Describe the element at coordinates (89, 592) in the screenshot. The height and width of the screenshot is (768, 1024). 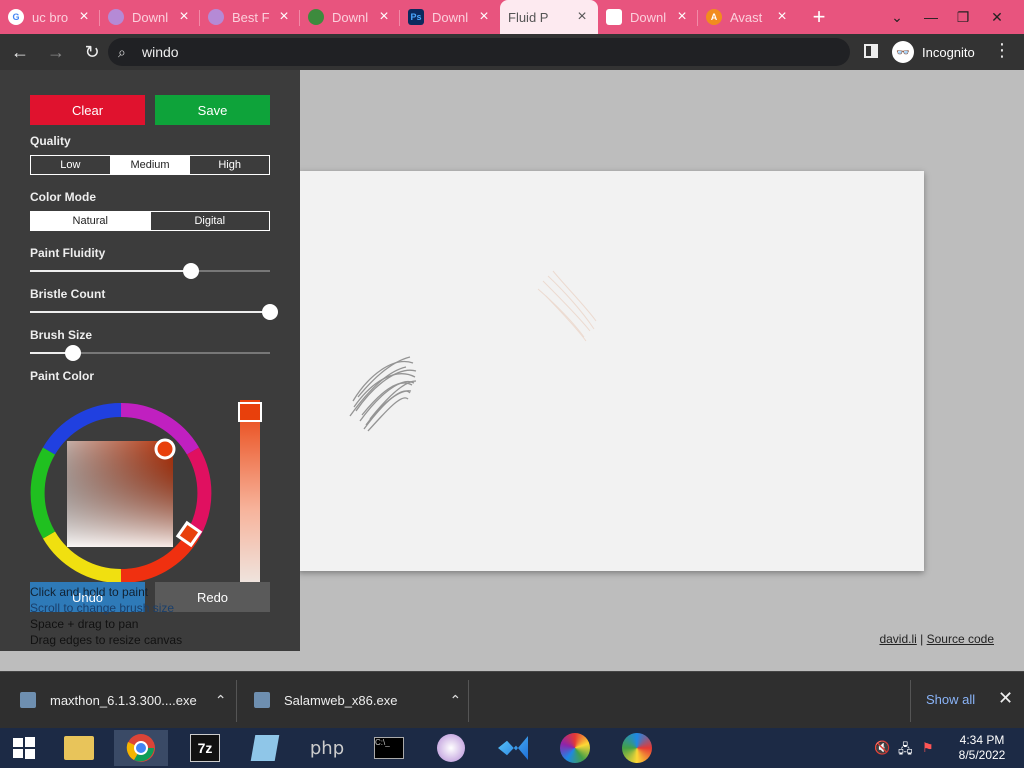
I see `help-line: Click and hold to paint` at that location.